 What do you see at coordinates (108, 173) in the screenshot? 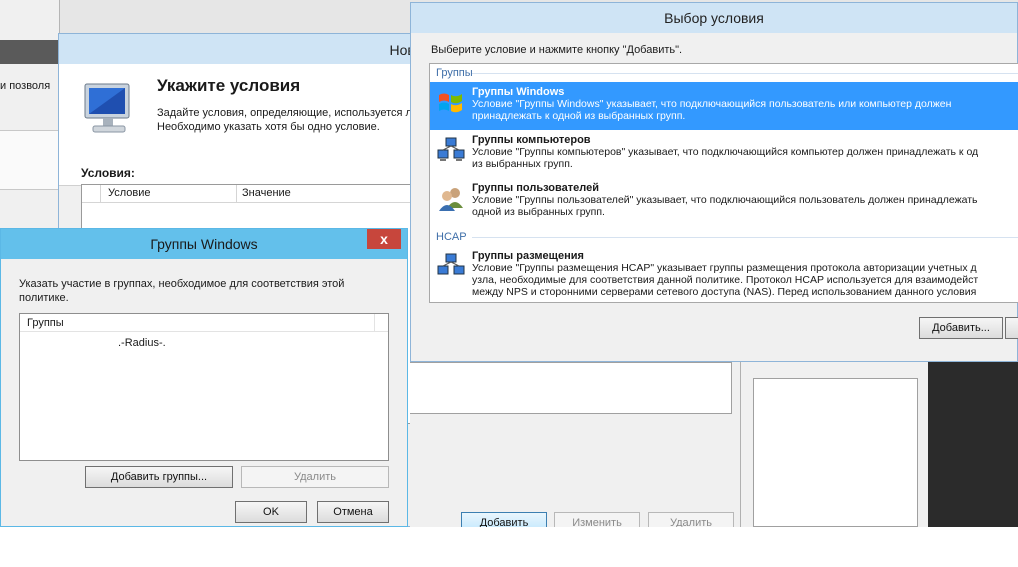
I see `conditions-label: Условия:` at bounding box center [108, 173].